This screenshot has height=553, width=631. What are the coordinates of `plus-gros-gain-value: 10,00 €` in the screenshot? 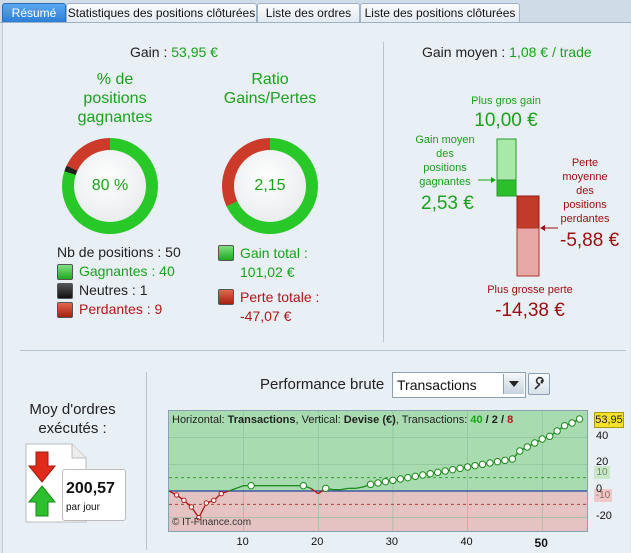 It's located at (506, 120).